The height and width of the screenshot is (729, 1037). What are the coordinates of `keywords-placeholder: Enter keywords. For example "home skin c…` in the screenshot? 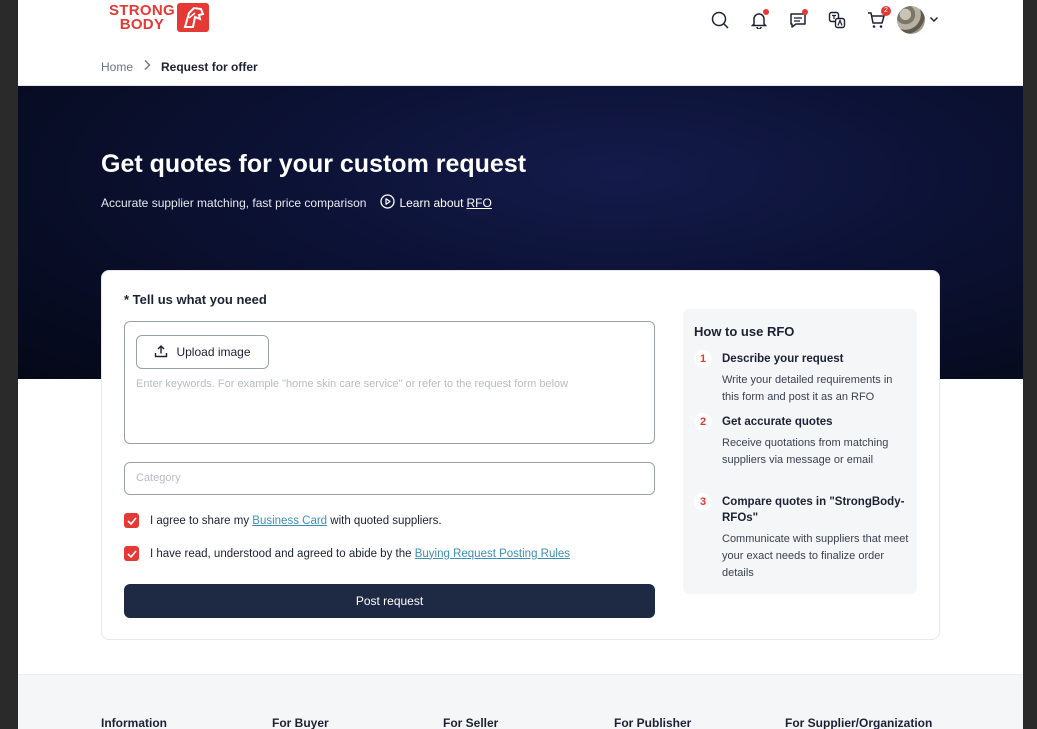 It's located at (352, 384).